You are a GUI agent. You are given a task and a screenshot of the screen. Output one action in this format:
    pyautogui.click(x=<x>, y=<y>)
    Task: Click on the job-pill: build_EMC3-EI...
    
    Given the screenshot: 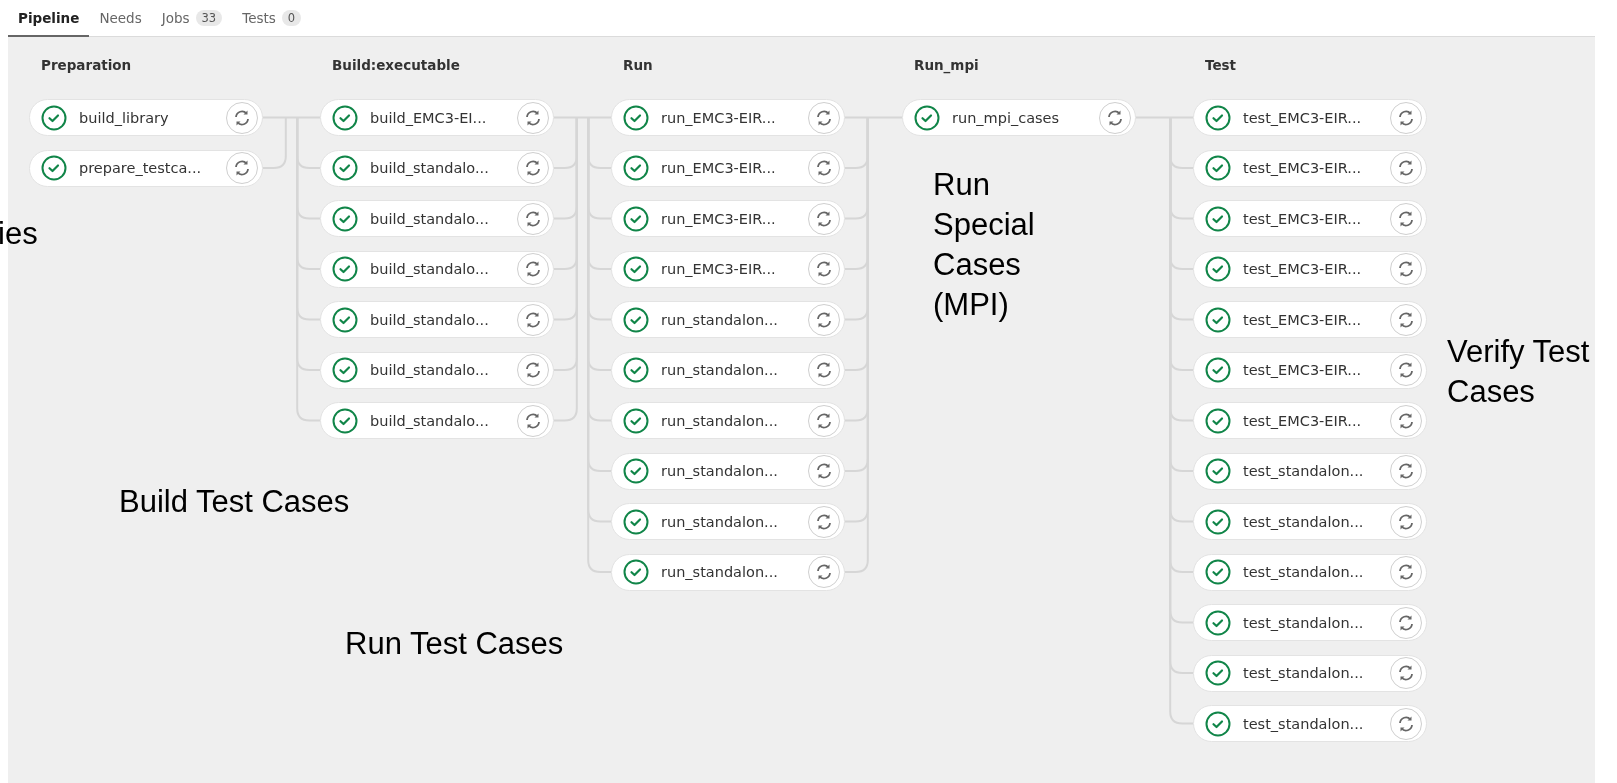 What is the action you would take?
    pyautogui.click(x=437, y=117)
    